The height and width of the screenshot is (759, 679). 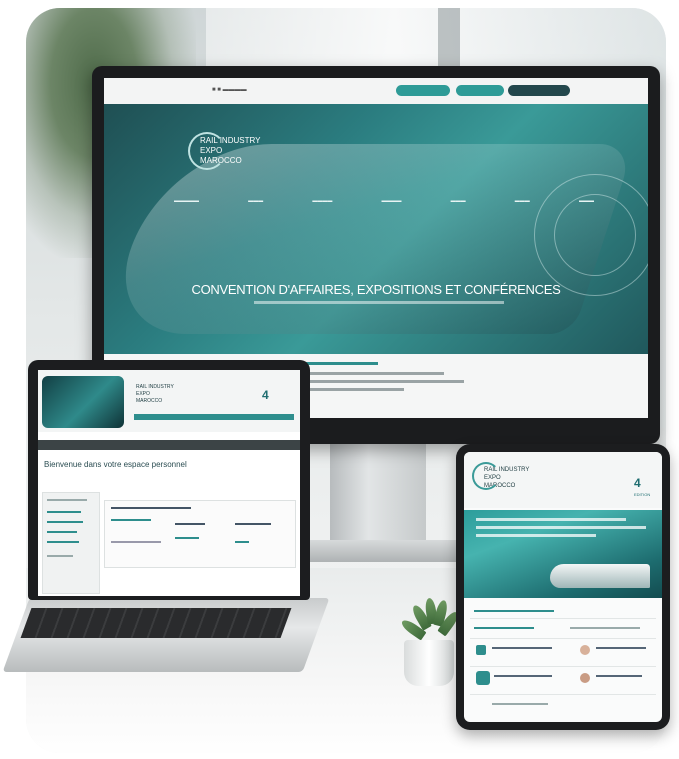 What do you see at coordinates (151, 508) in the screenshot?
I see `card-title-line` at bounding box center [151, 508].